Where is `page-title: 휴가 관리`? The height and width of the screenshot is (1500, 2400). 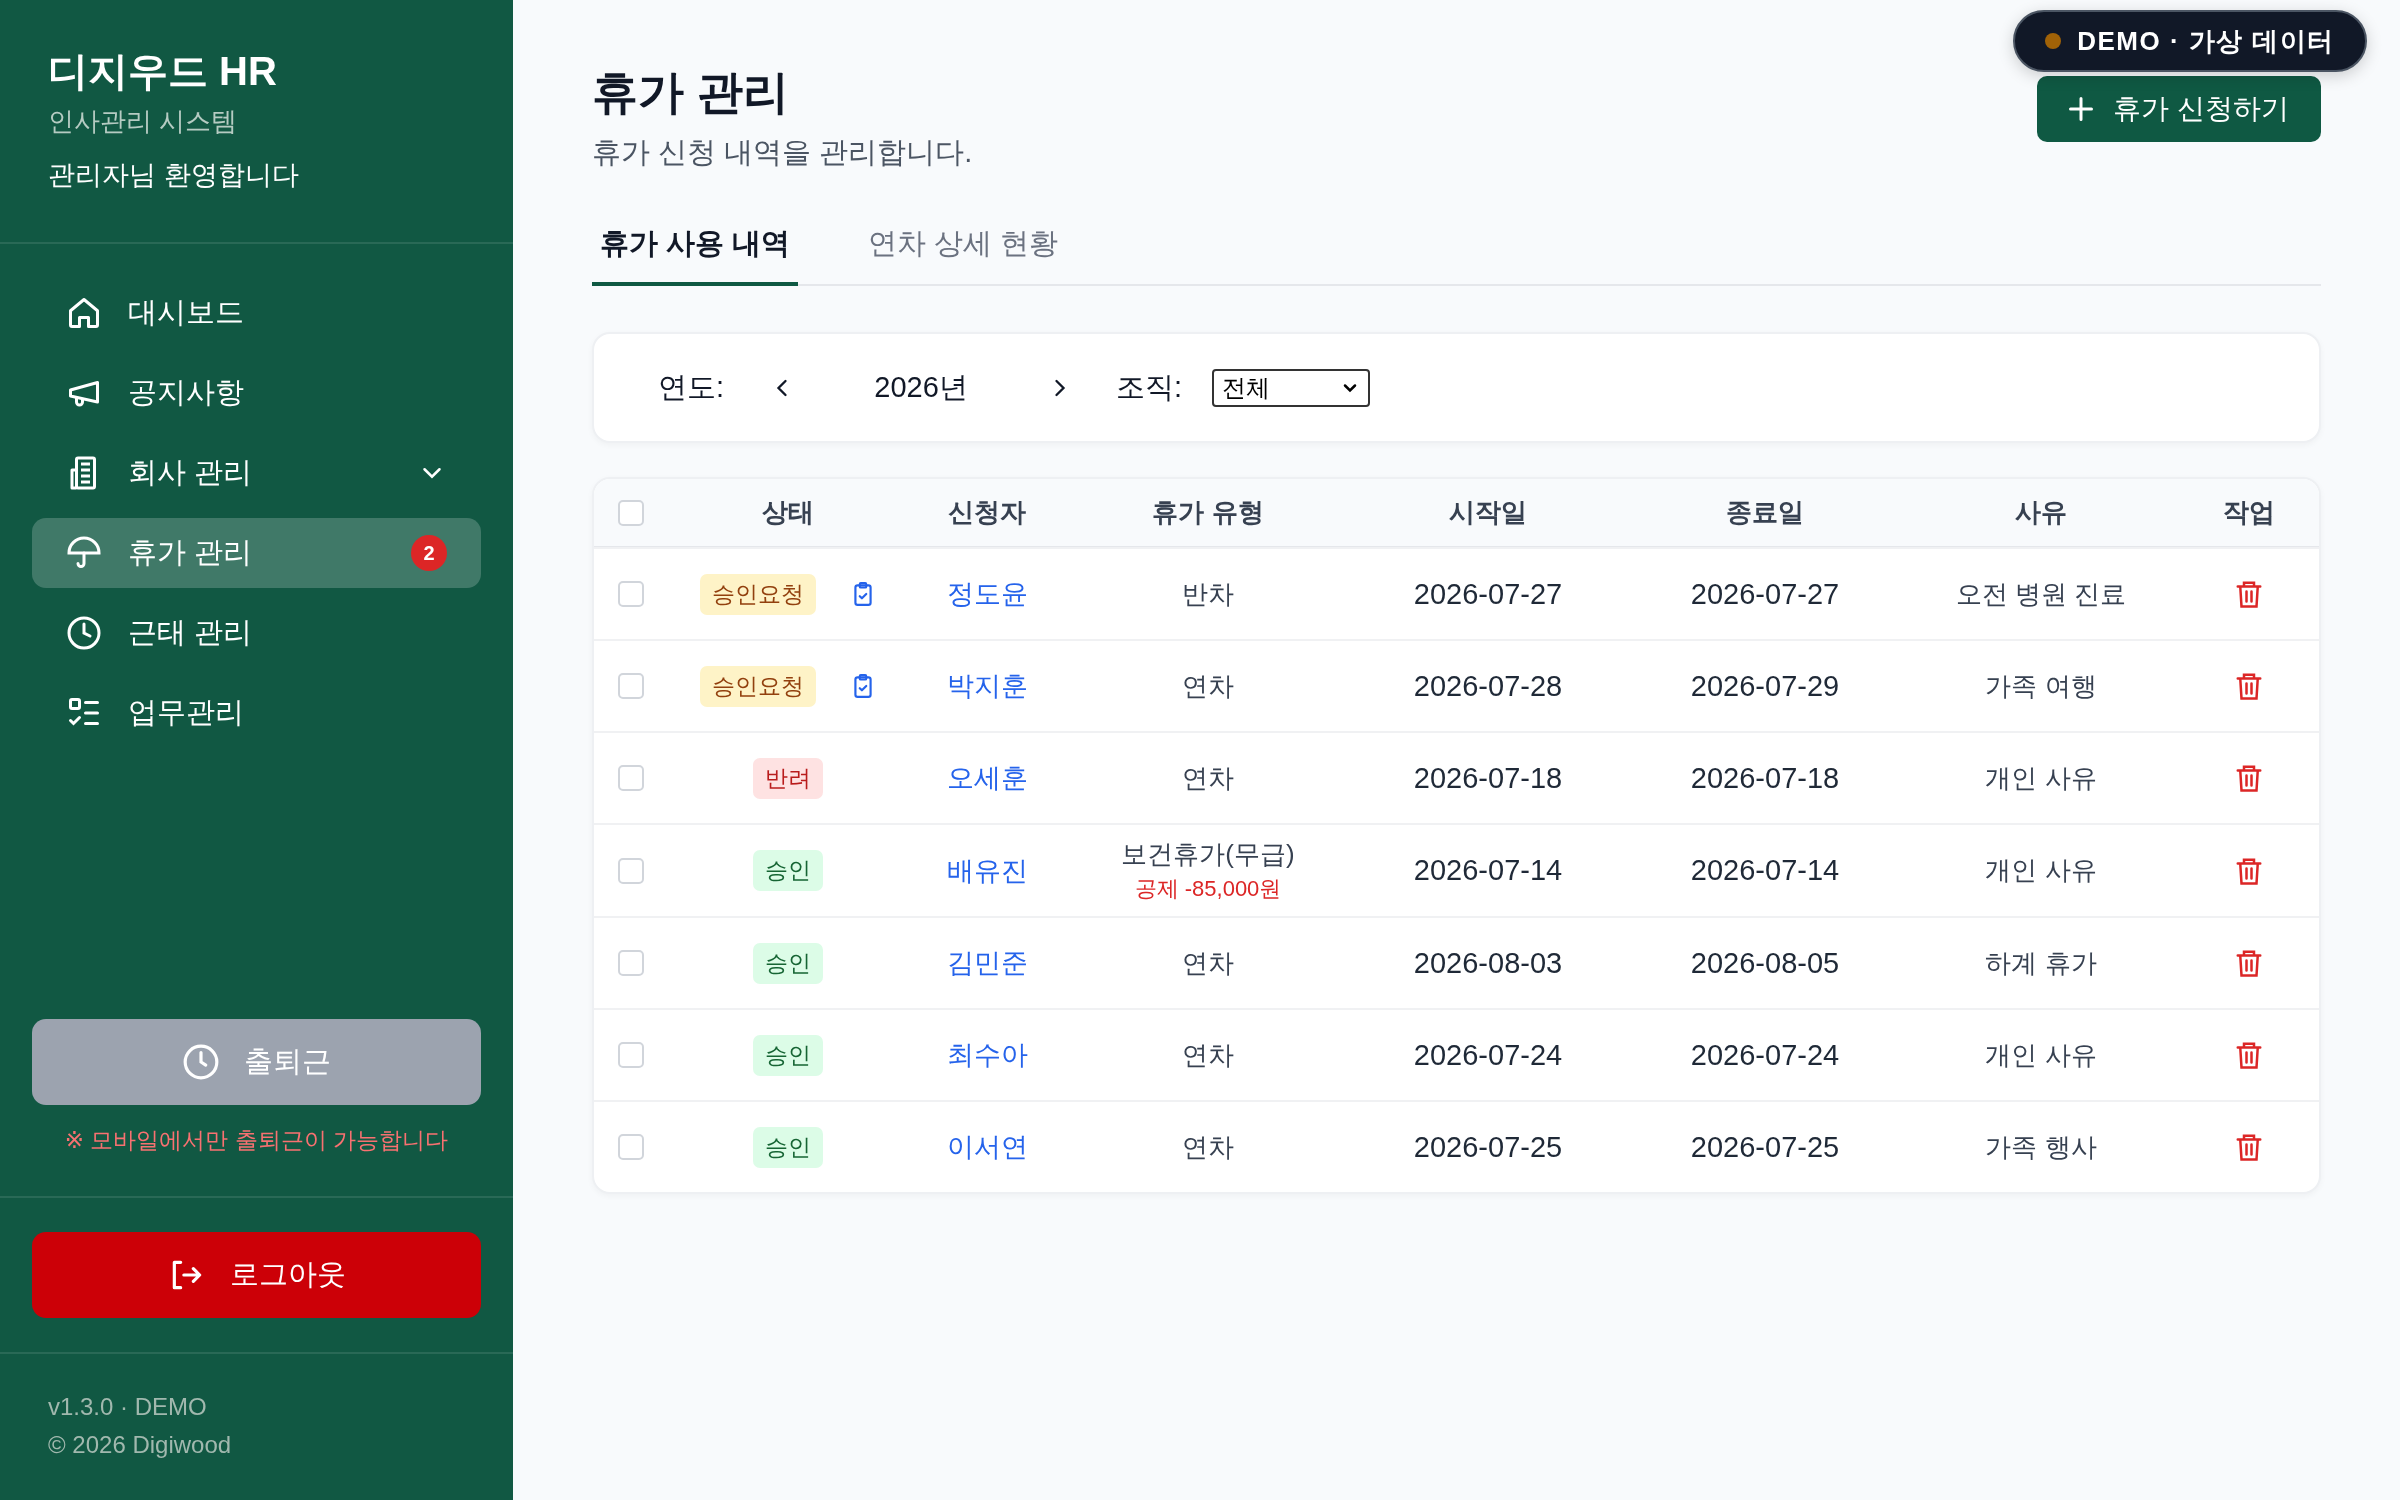
page-title: 휴가 관리 is located at coordinates (691, 92).